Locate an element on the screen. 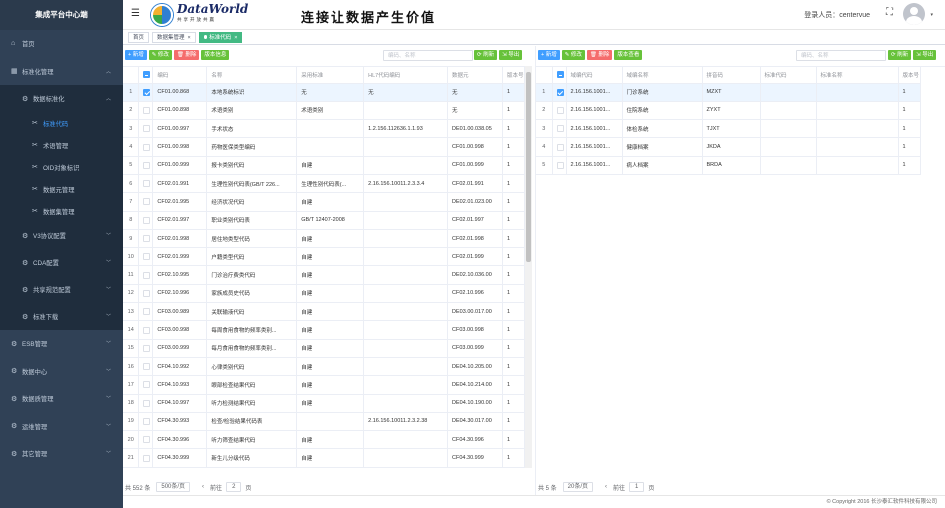 Image resolution: width=945 pixels, height=508 pixels. sidebar-item-term-management: ✂ 术语管理 is located at coordinates (61, 145).